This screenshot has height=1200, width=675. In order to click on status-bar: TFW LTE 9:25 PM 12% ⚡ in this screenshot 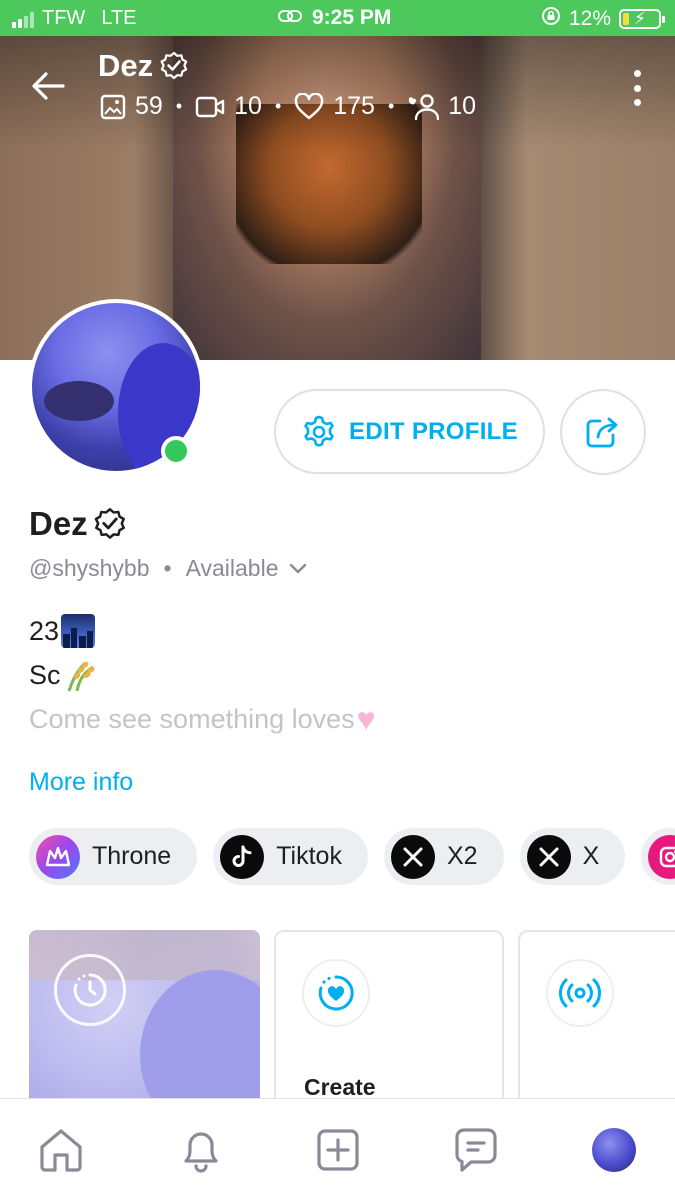, I will do `click(337, 18)`.